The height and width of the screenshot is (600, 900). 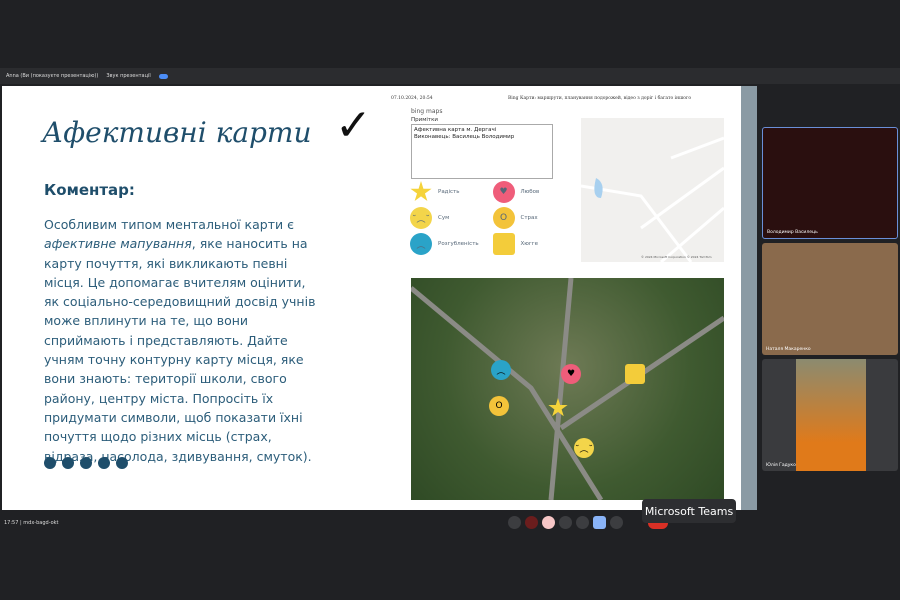 I want to click on clock: 17:57, so click(x=11, y=523).